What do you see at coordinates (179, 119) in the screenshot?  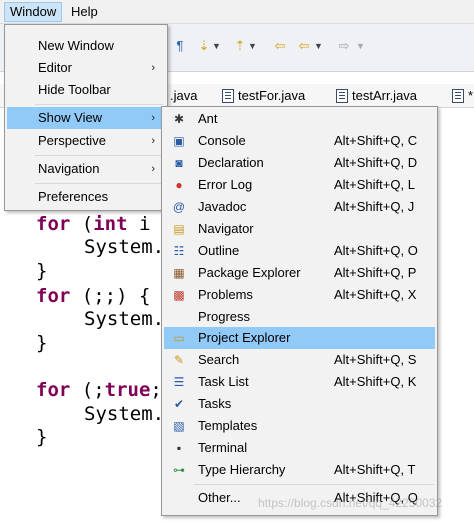 I see `ant-icon: ✱` at bounding box center [179, 119].